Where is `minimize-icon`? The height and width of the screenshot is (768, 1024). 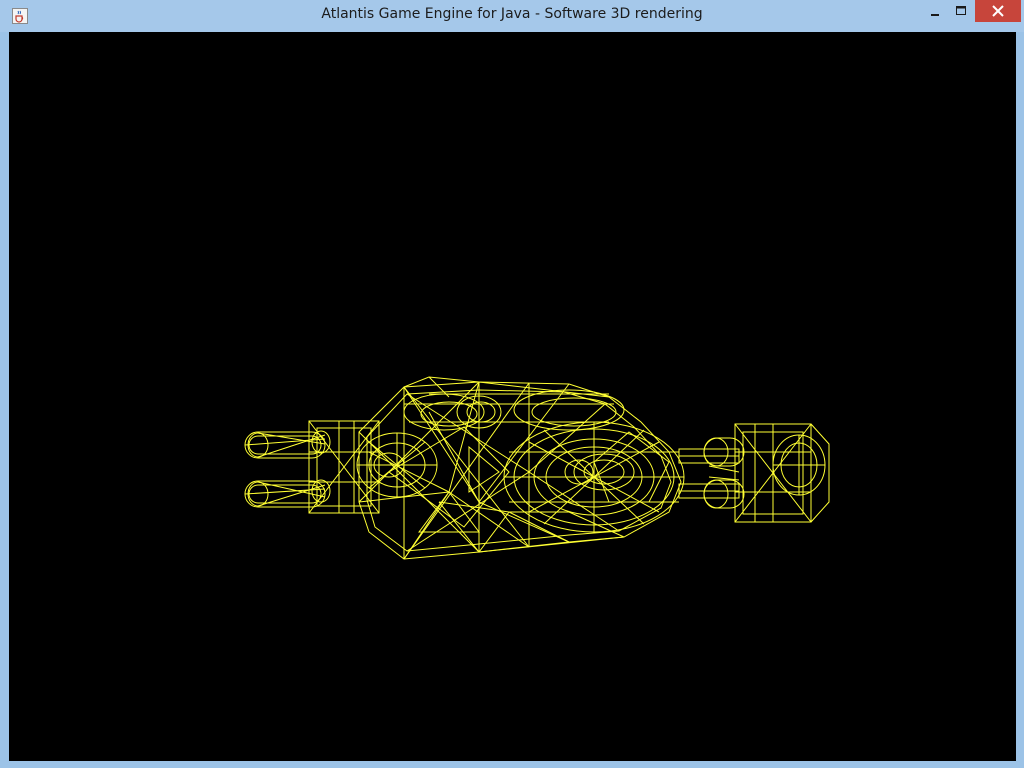 minimize-icon is located at coordinates (935, 15).